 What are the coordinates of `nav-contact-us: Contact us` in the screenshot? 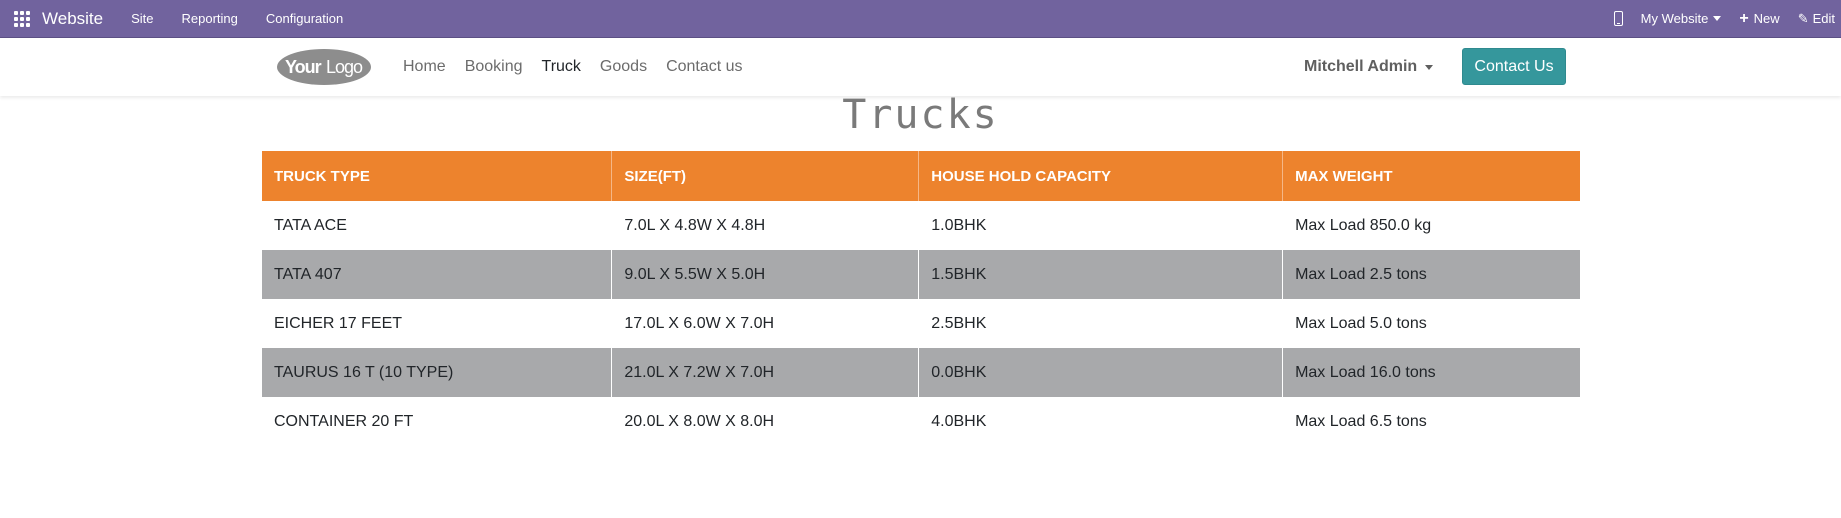 It's located at (704, 67).